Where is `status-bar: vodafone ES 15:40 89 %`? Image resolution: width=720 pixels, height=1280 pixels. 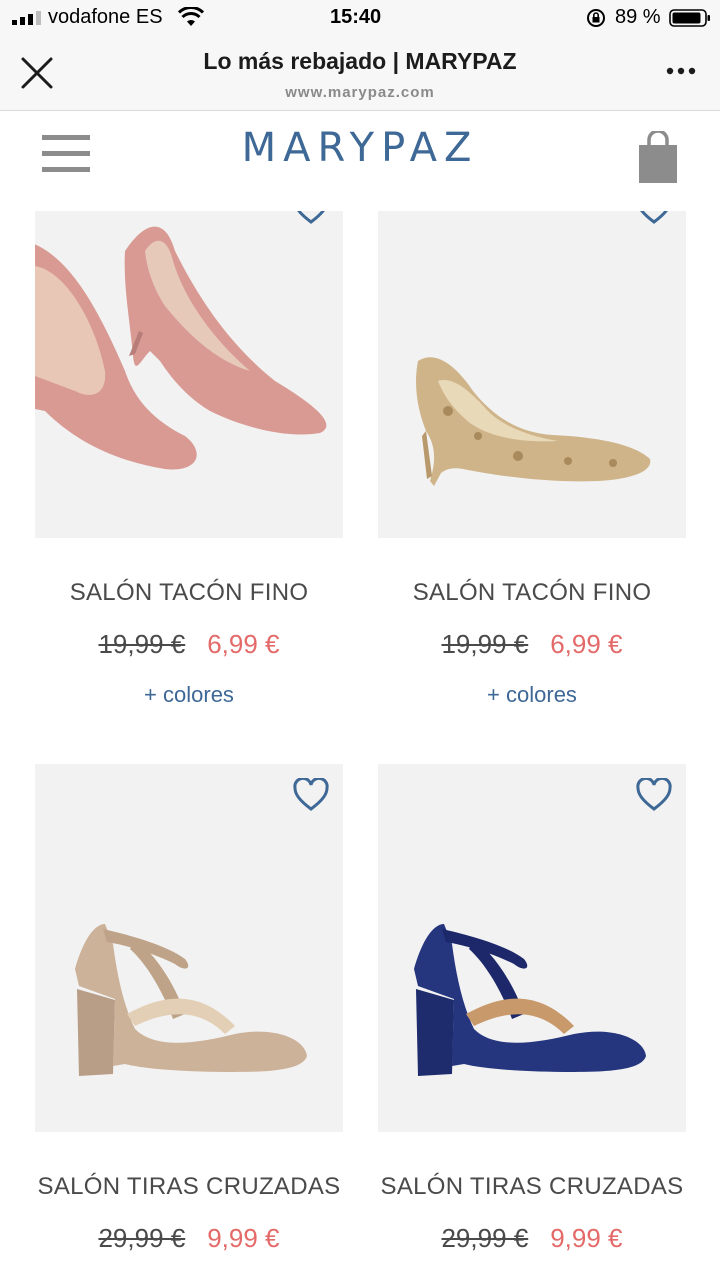
status-bar: vodafone ES 15:40 89 % is located at coordinates (360, 18).